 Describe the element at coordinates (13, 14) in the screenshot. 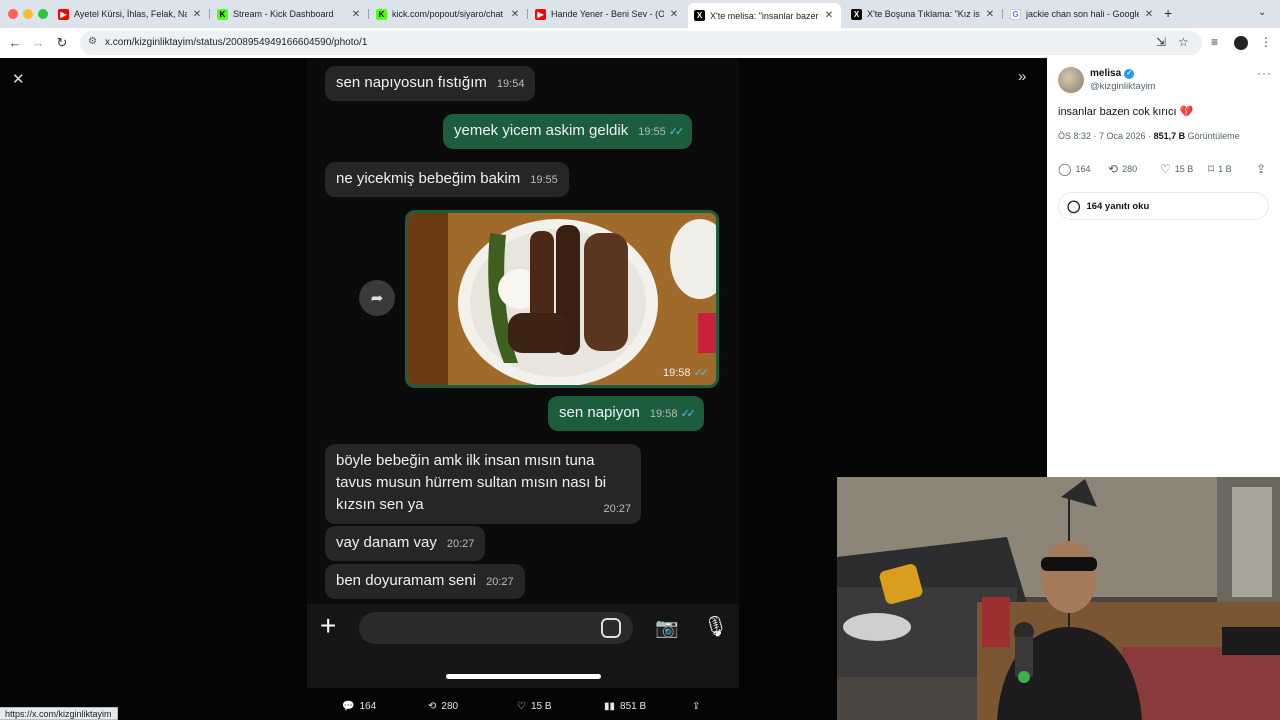

I see `window-close-button` at that location.